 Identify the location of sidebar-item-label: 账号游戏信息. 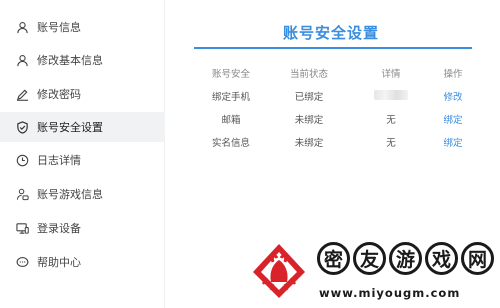
(70, 194).